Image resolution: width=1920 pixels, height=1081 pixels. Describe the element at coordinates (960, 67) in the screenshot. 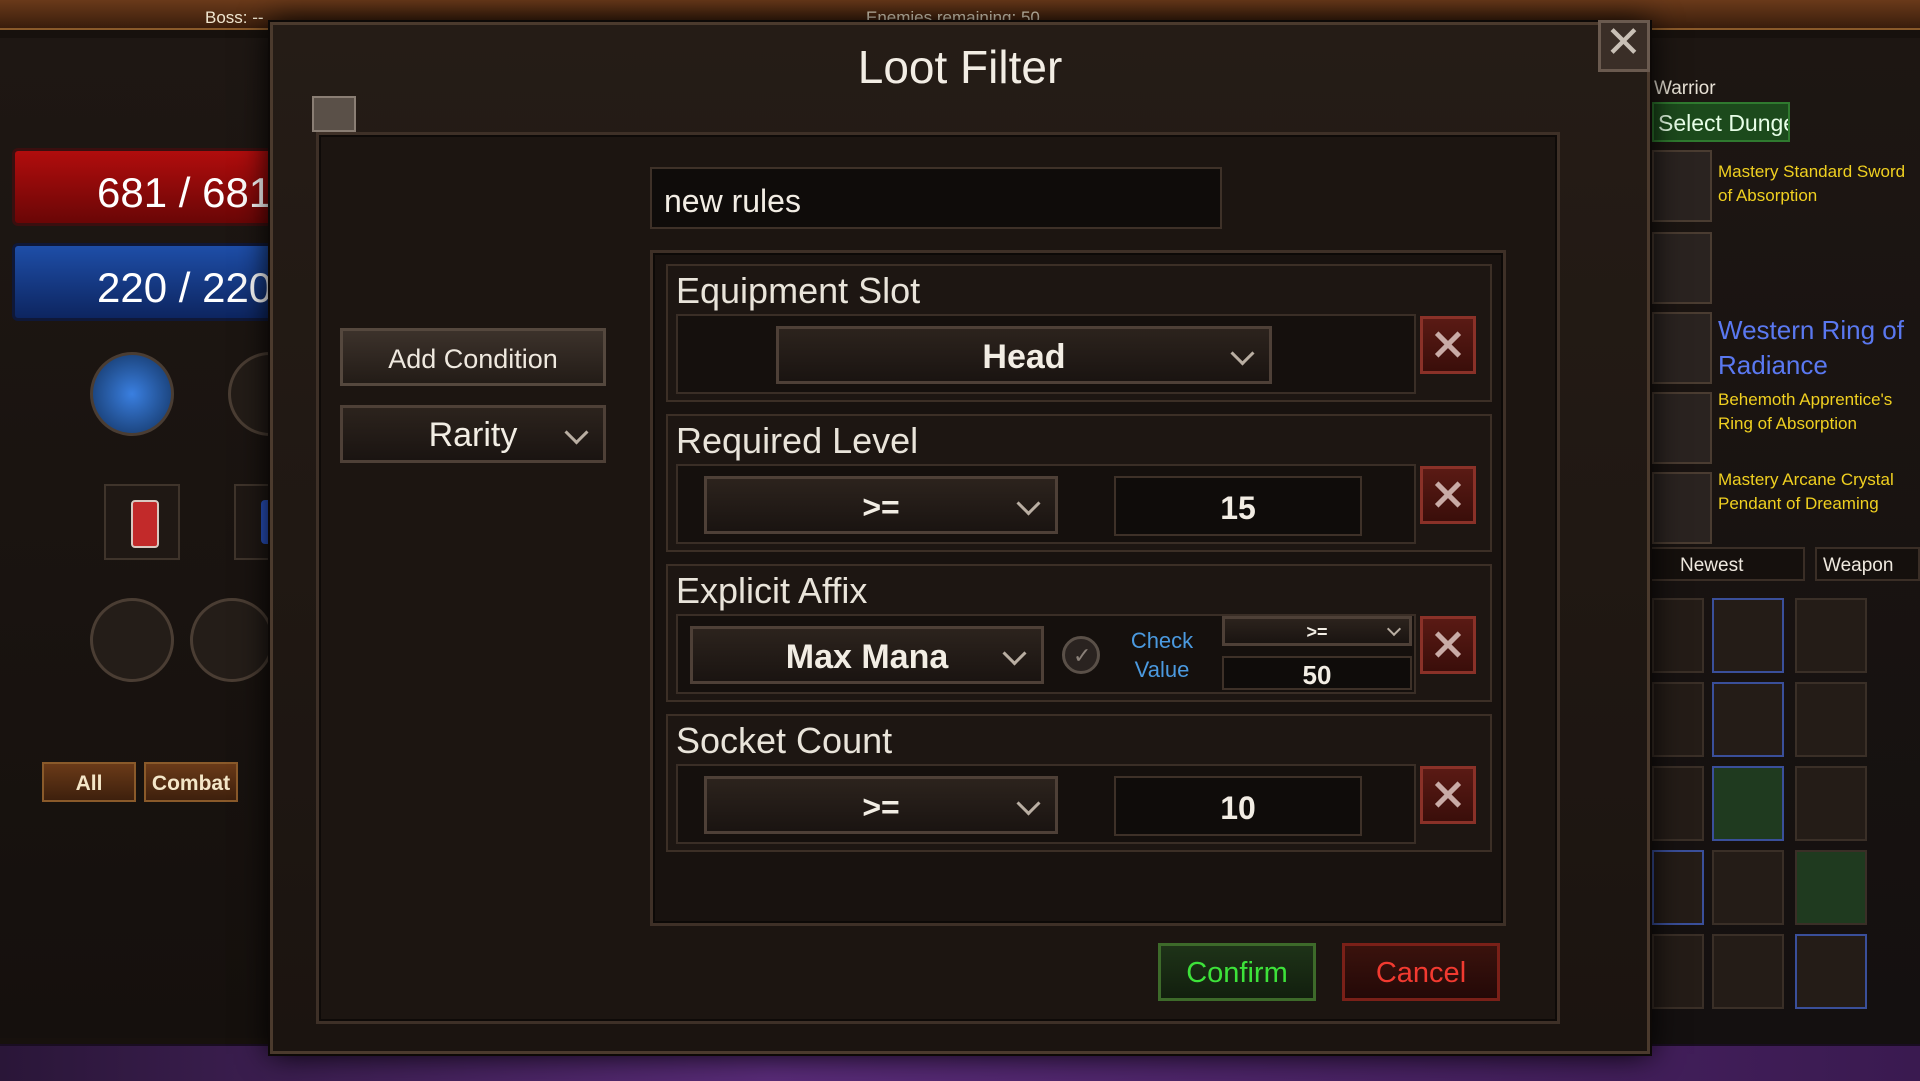

I see `dialog-title: Loot Filter` at that location.